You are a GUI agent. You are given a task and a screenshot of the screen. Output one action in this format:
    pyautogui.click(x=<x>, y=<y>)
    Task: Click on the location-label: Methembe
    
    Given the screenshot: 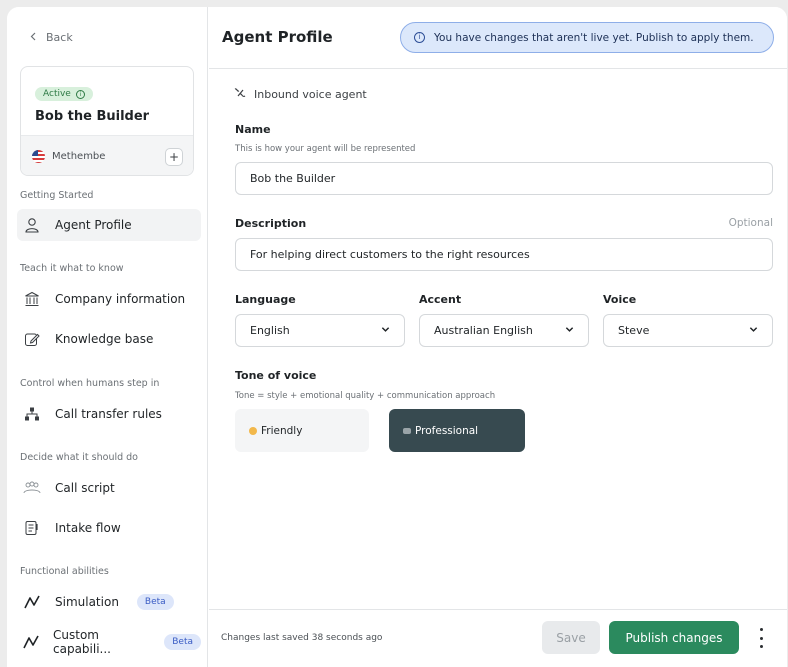 What is the action you would take?
    pyautogui.click(x=79, y=156)
    